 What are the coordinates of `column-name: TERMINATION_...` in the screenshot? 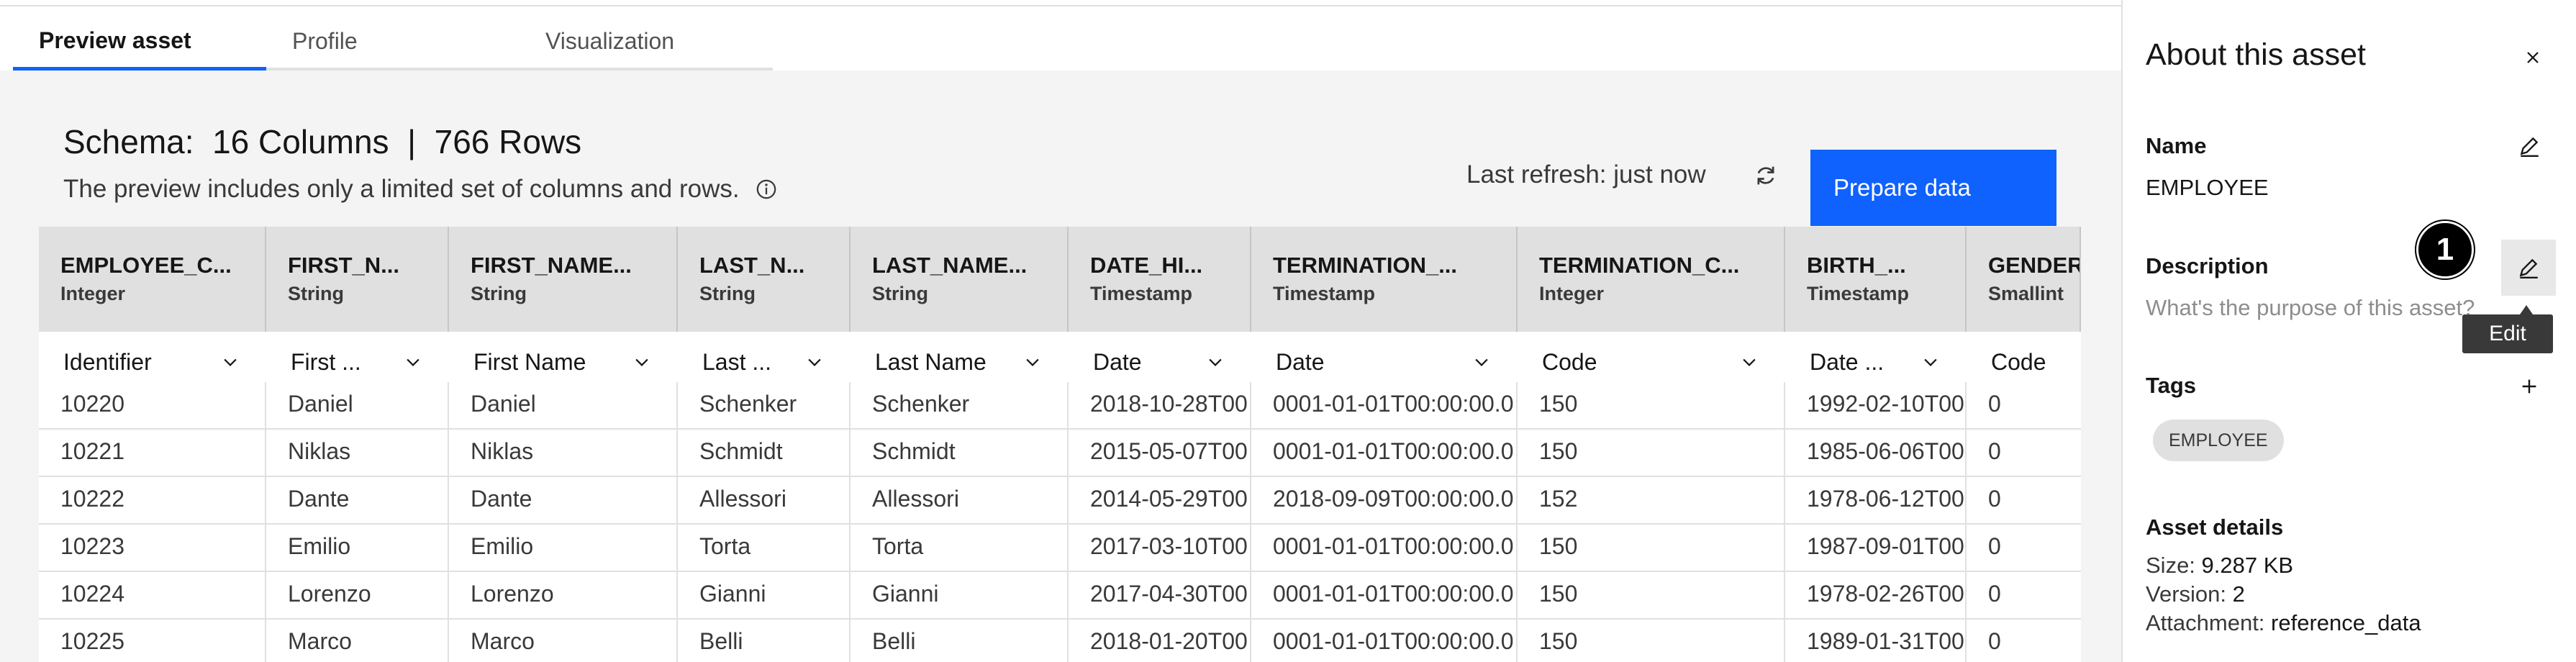 It's located at (1365, 265).